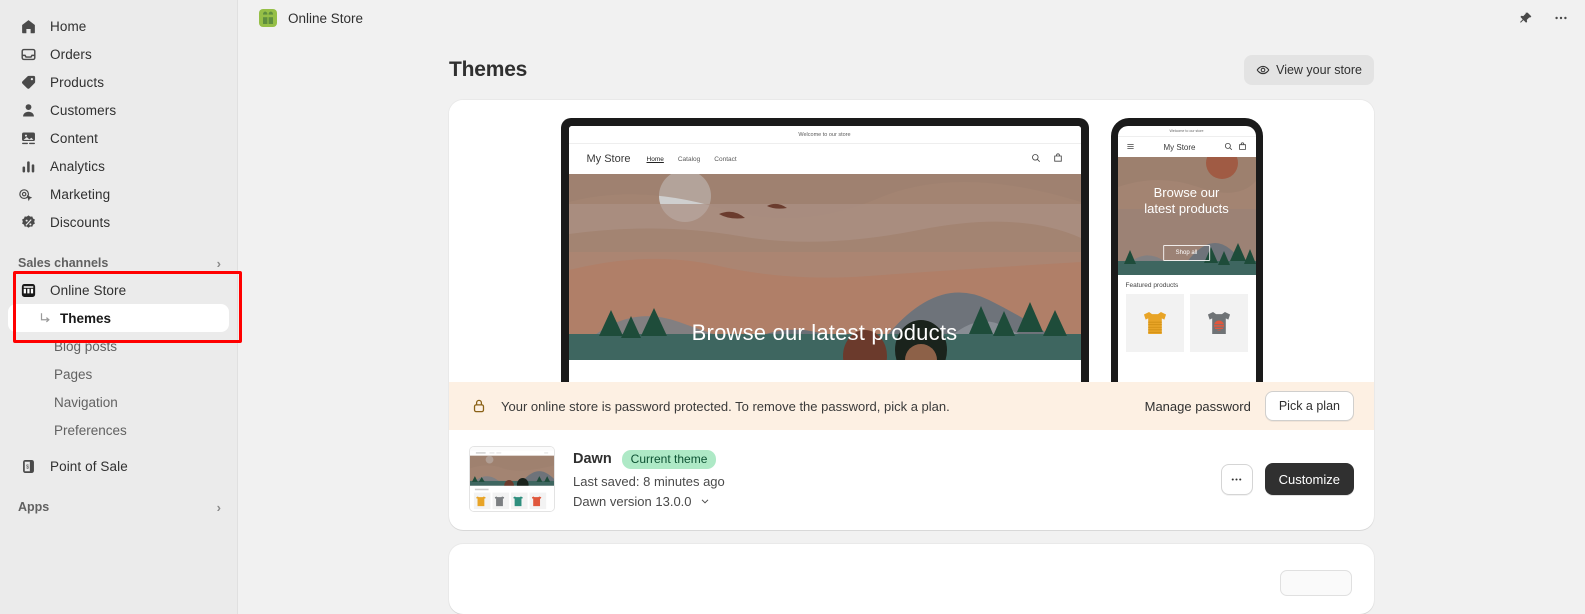 The height and width of the screenshot is (614, 1585). What do you see at coordinates (669, 459) in the screenshot?
I see `current-theme-badge: Current theme` at bounding box center [669, 459].